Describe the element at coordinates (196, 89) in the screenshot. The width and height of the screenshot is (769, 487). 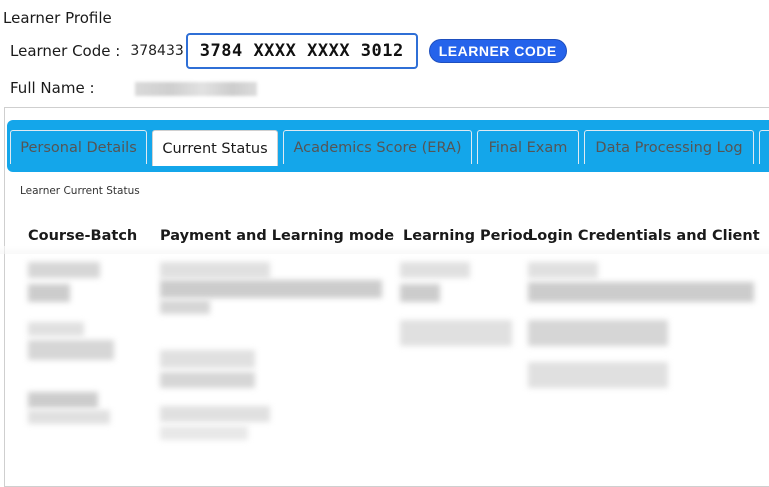
I see `full-name-value-redacted` at that location.